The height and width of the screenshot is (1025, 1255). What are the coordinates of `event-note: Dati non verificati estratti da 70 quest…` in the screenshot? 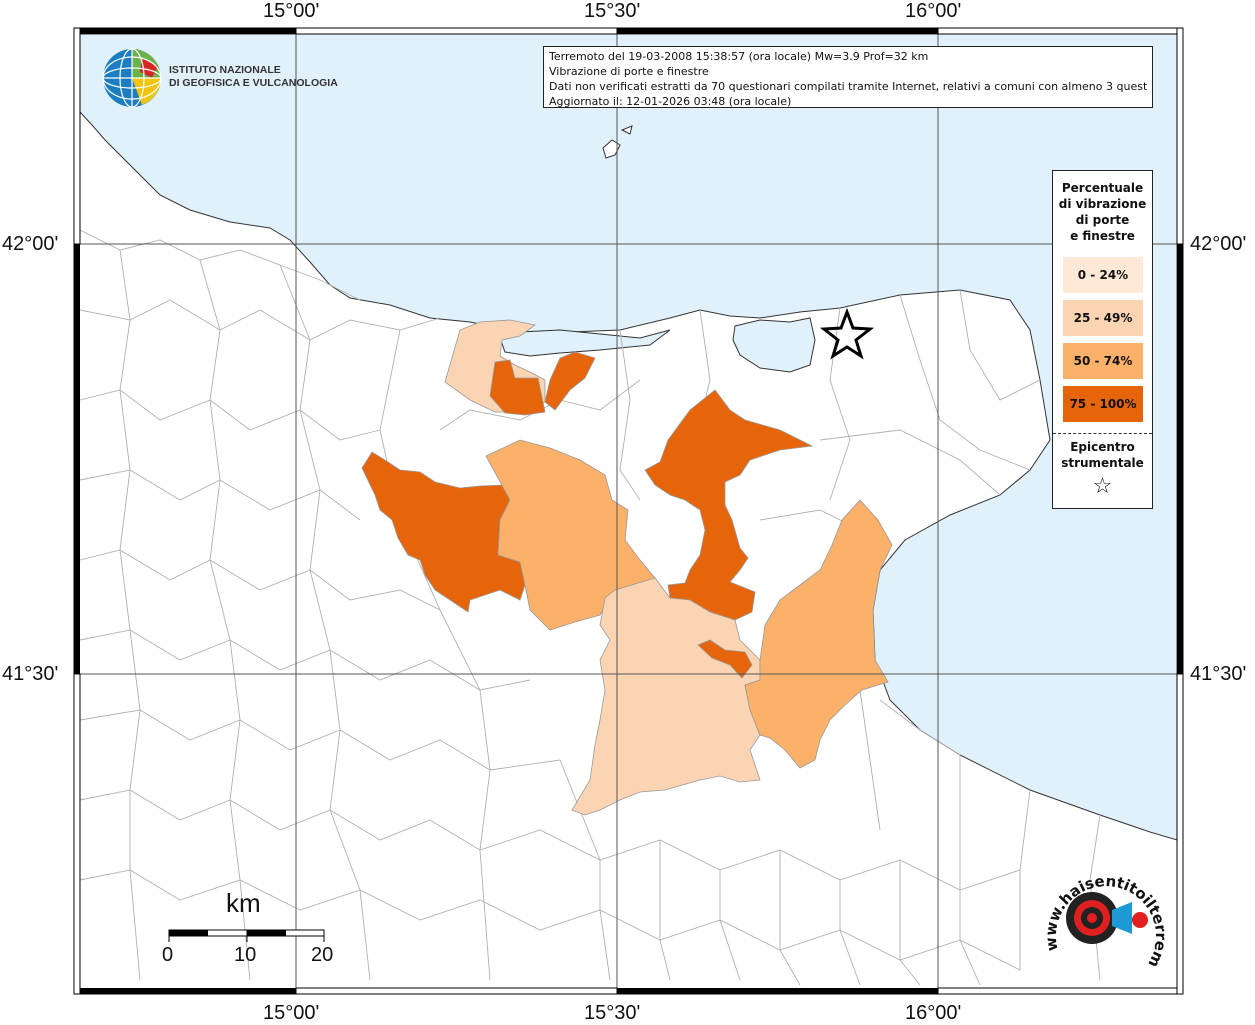 It's located at (848, 86).